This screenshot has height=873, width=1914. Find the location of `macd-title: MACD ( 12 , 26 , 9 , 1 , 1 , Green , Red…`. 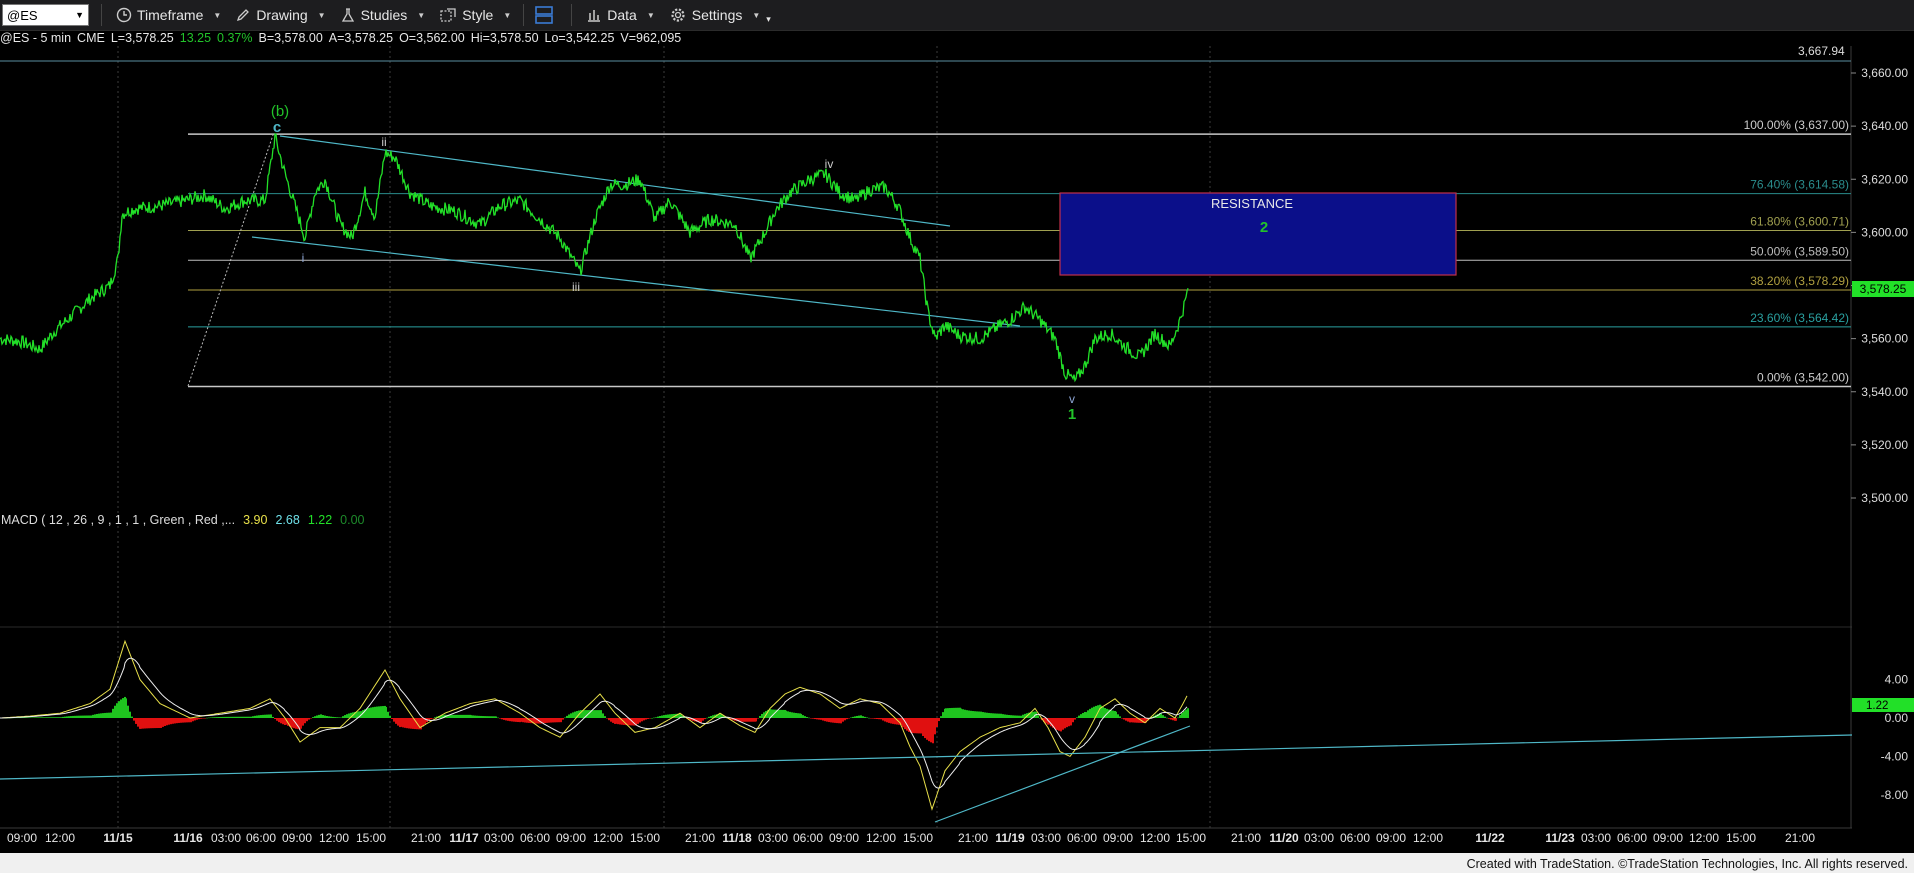

macd-title: MACD ( 12 , 26 , 9 , 1 , 1 , Green , Red… is located at coordinates (183, 520).